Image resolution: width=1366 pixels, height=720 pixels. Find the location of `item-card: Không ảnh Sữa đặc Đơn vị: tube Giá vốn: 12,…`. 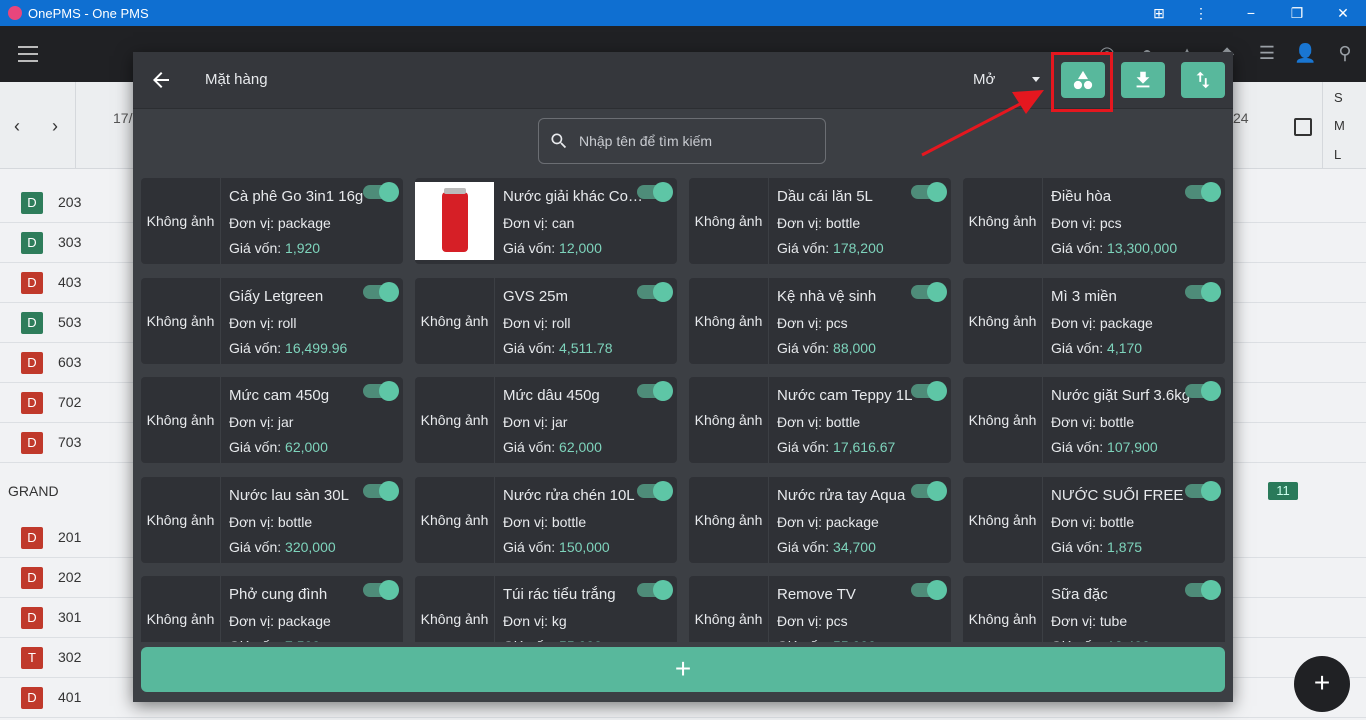

item-card: Không ảnh Sữa đặc Đơn vị: tube Giá vốn: 12,… is located at coordinates (1094, 609).